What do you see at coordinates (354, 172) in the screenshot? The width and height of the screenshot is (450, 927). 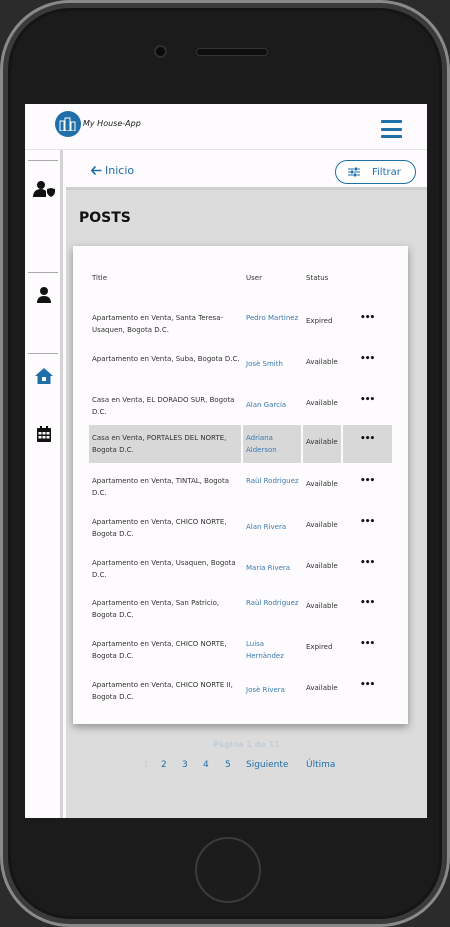 I see `sliders-icon` at bounding box center [354, 172].